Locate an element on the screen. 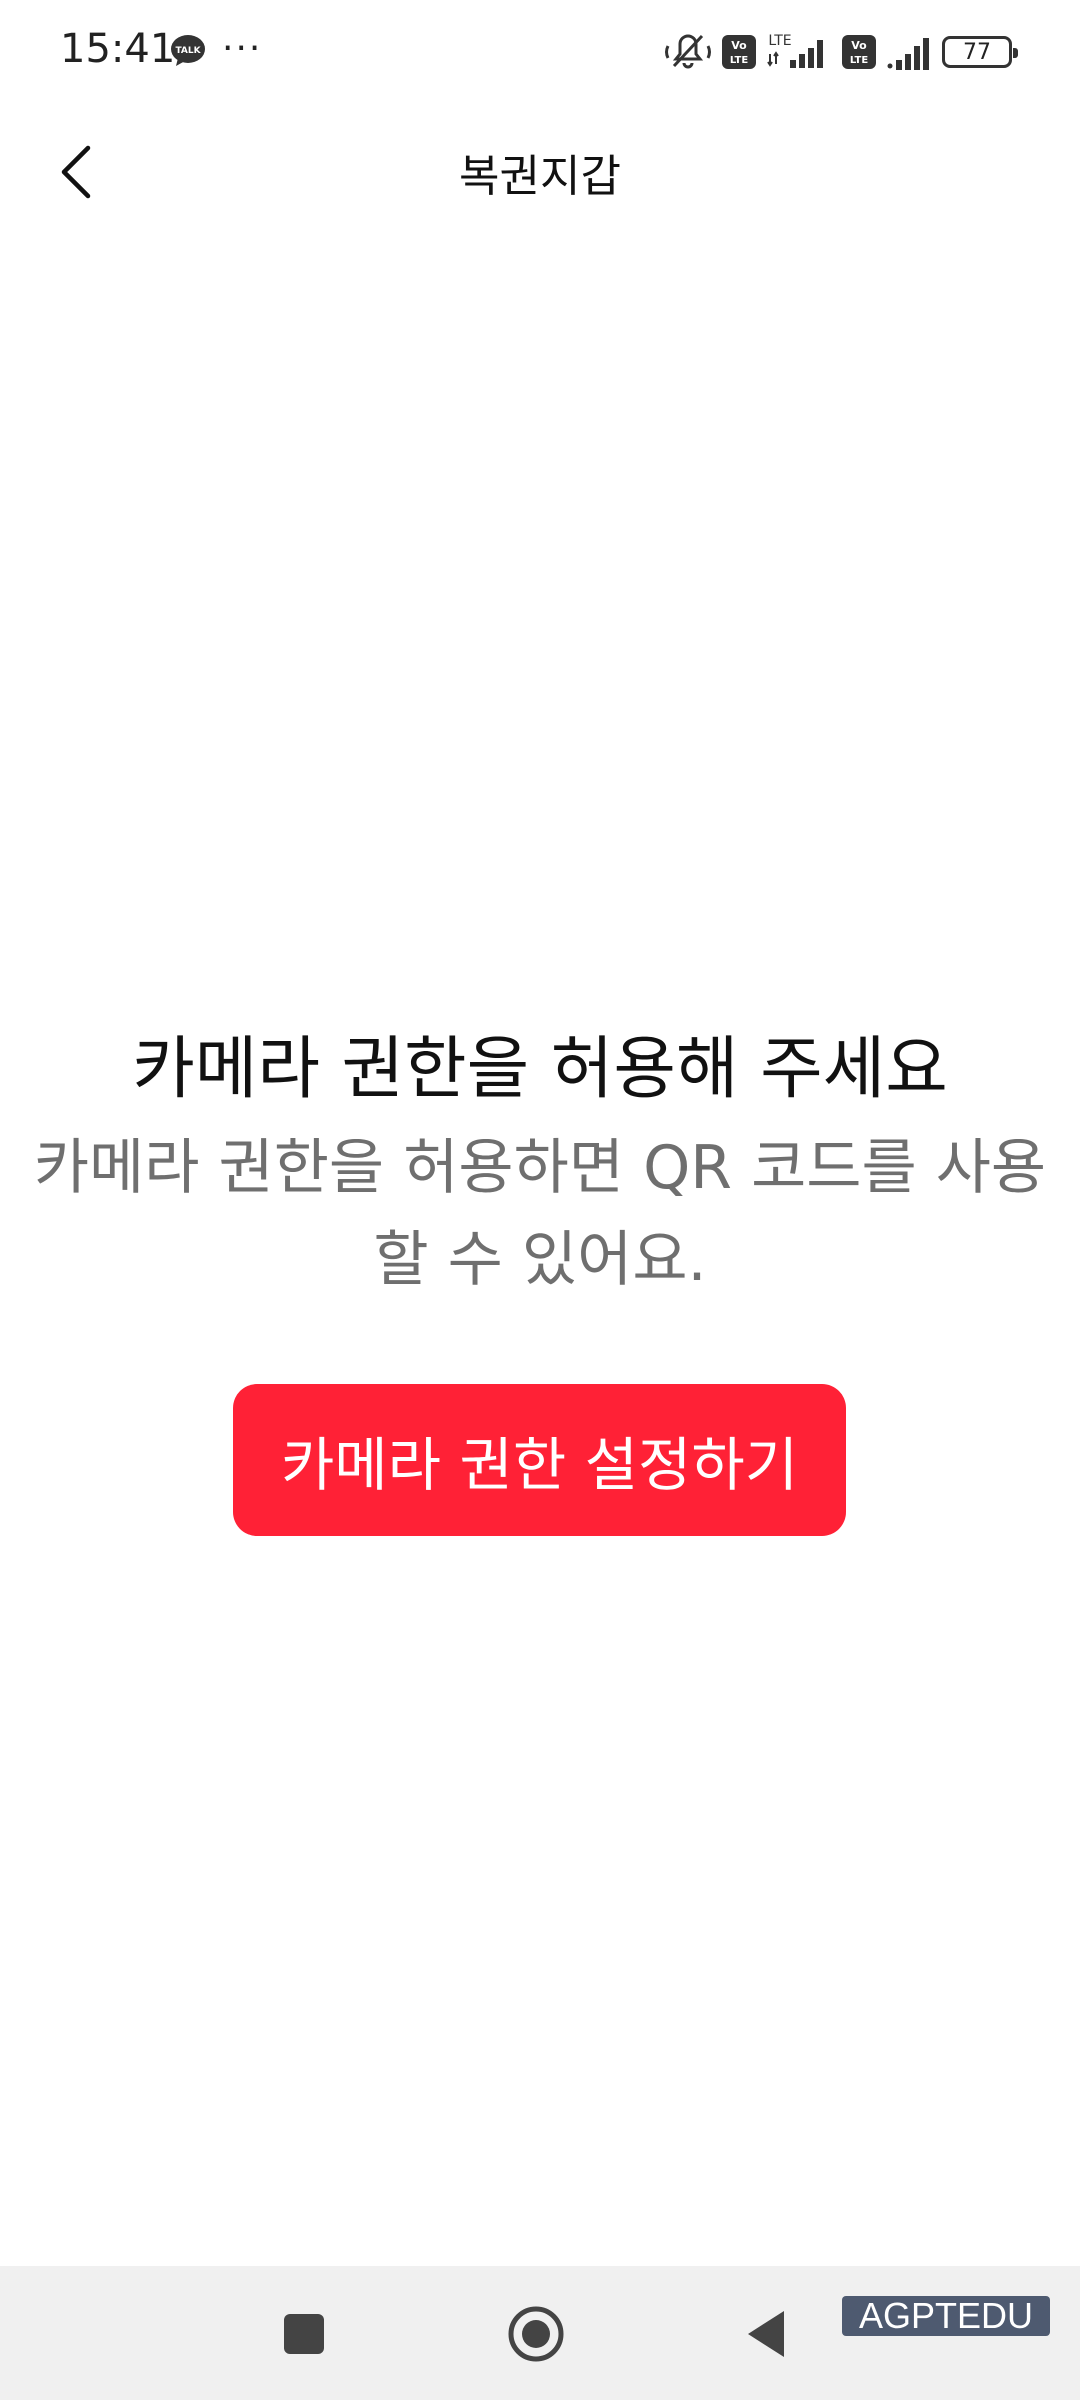  recent-apps-button is located at coordinates (304, 2334).